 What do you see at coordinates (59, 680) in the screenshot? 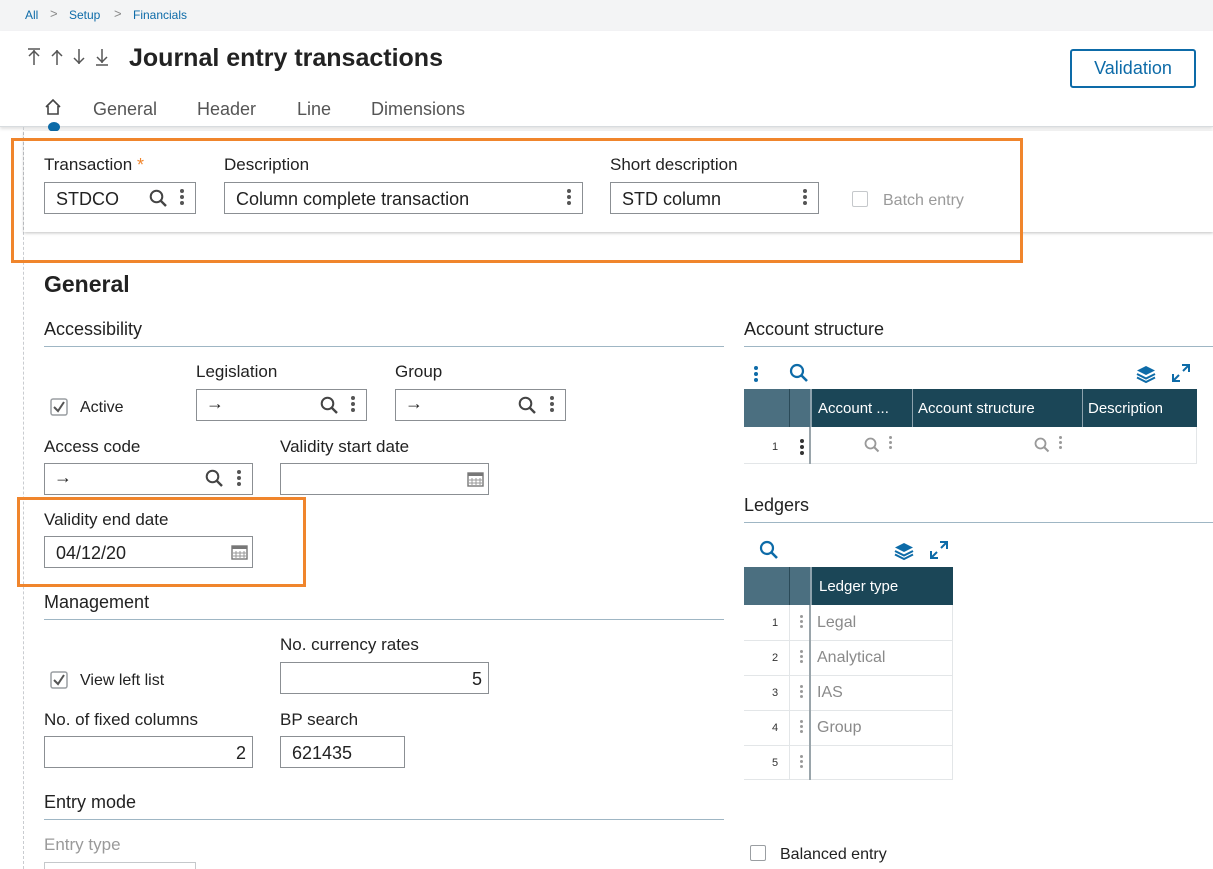
I see `view-left-list-checkbox` at bounding box center [59, 680].